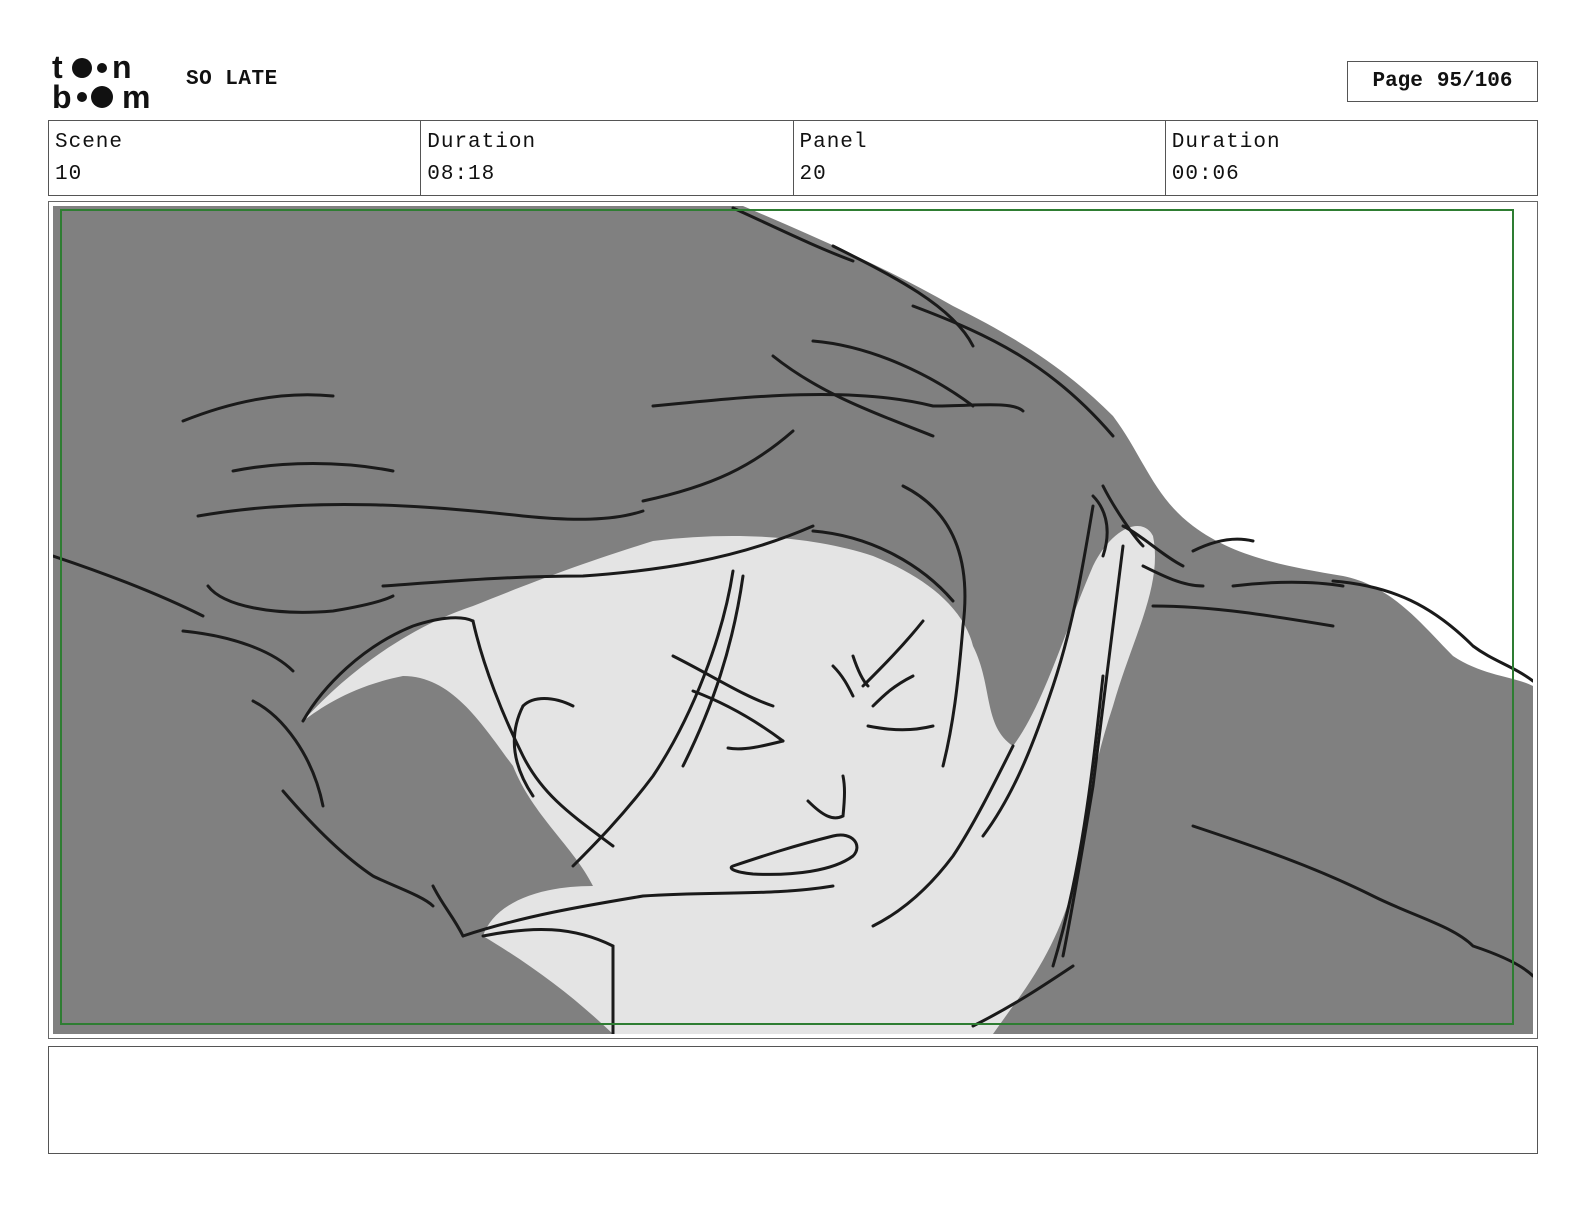  Describe the element at coordinates (235, 158) in the screenshot. I see `scene-cell: Scene 10` at that location.